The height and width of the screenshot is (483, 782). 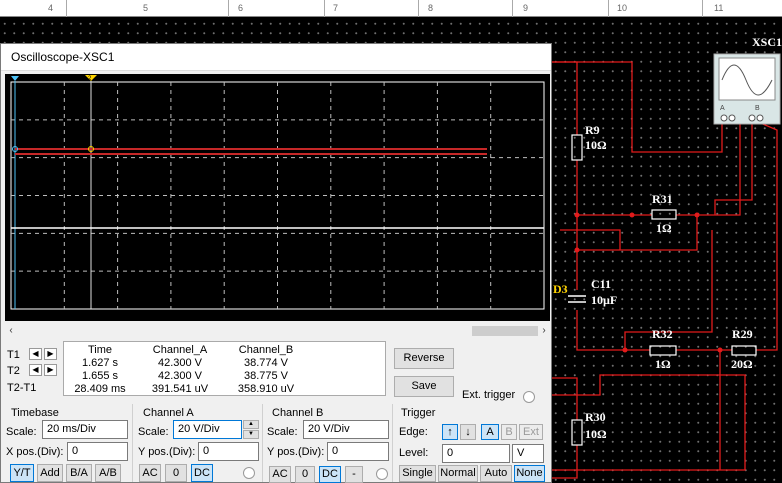 What do you see at coordinates (85, 429) in the screenshot?
I see `timebase-scale-field: 20 ms/Div` at bounding box center [85, 429].